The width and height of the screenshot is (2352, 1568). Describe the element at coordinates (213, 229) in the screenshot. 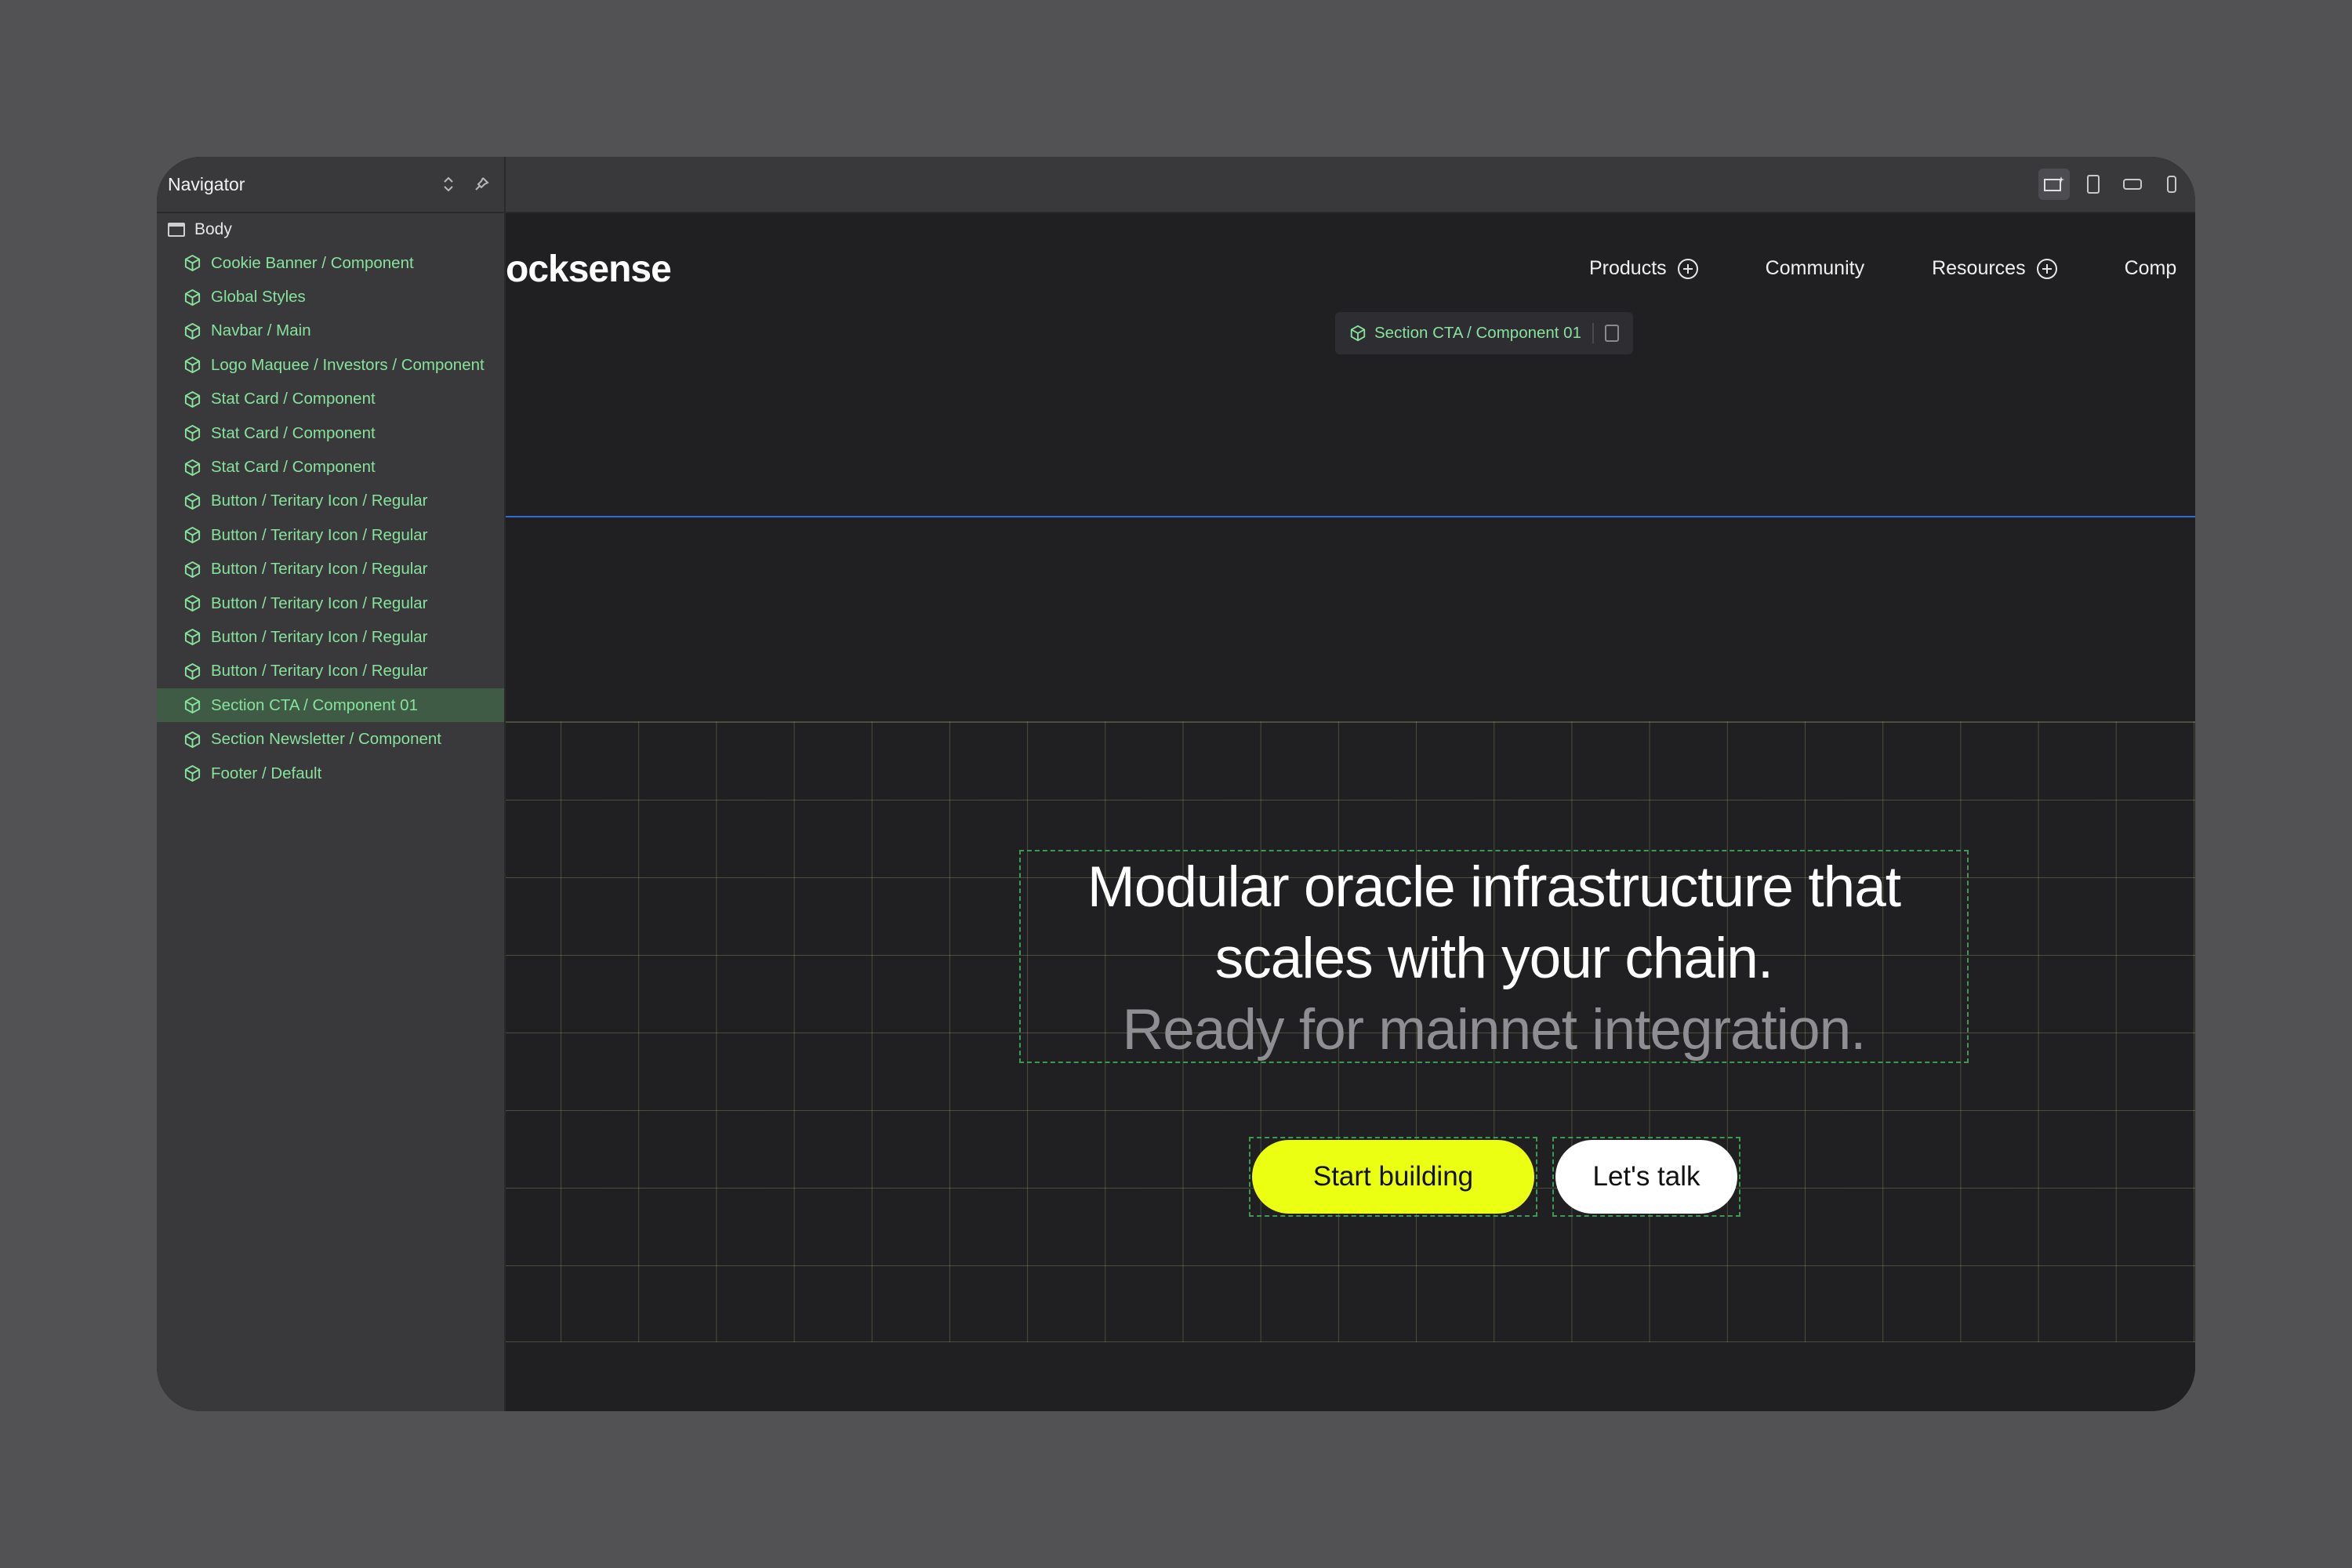

I see `tree-root-label: Body` at that location.